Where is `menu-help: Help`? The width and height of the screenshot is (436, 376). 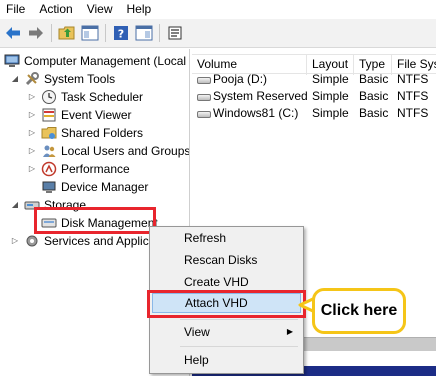 menu-help: Help is located at coordinates (140, 9).